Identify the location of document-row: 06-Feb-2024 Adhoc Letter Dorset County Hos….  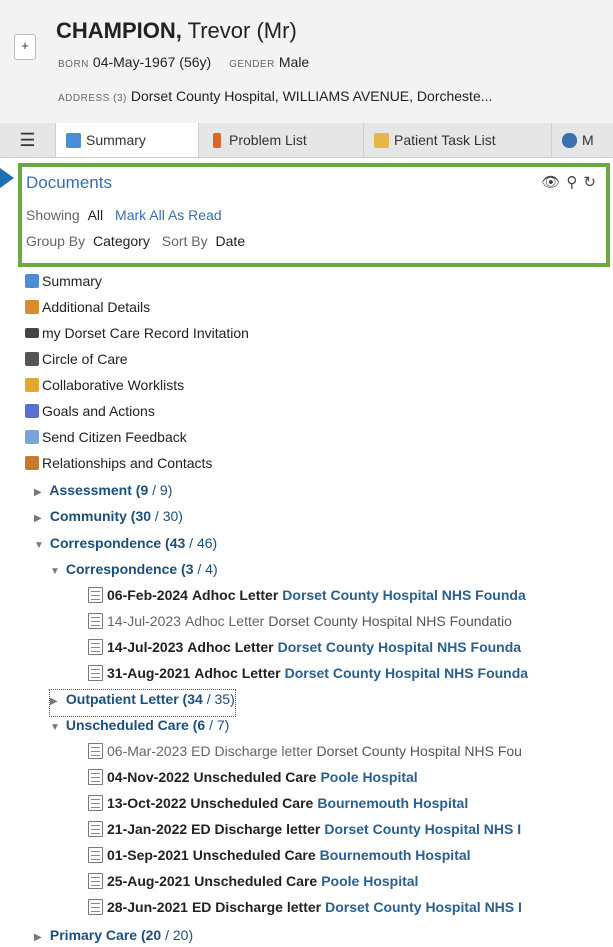
(307, 599).